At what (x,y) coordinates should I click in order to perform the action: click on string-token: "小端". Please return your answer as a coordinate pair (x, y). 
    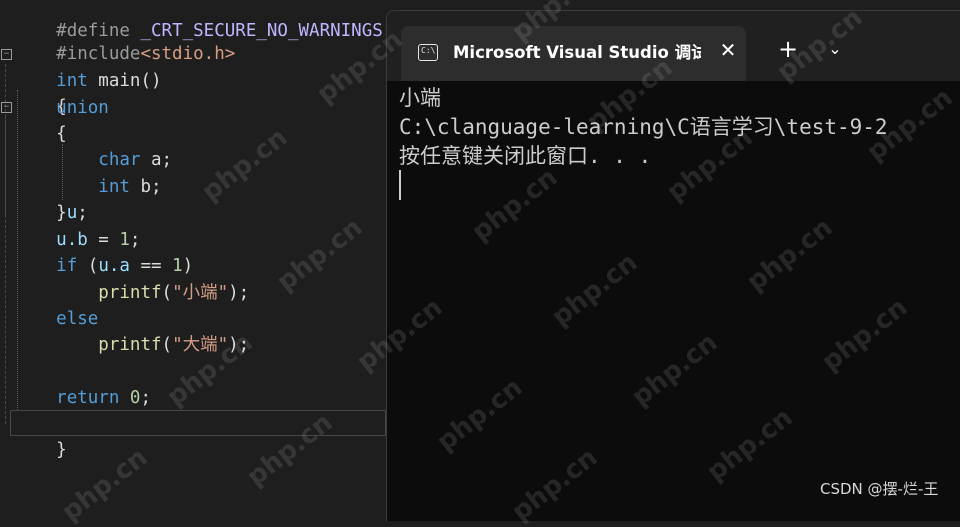
    Looking at the image, I should click on (200, 293).